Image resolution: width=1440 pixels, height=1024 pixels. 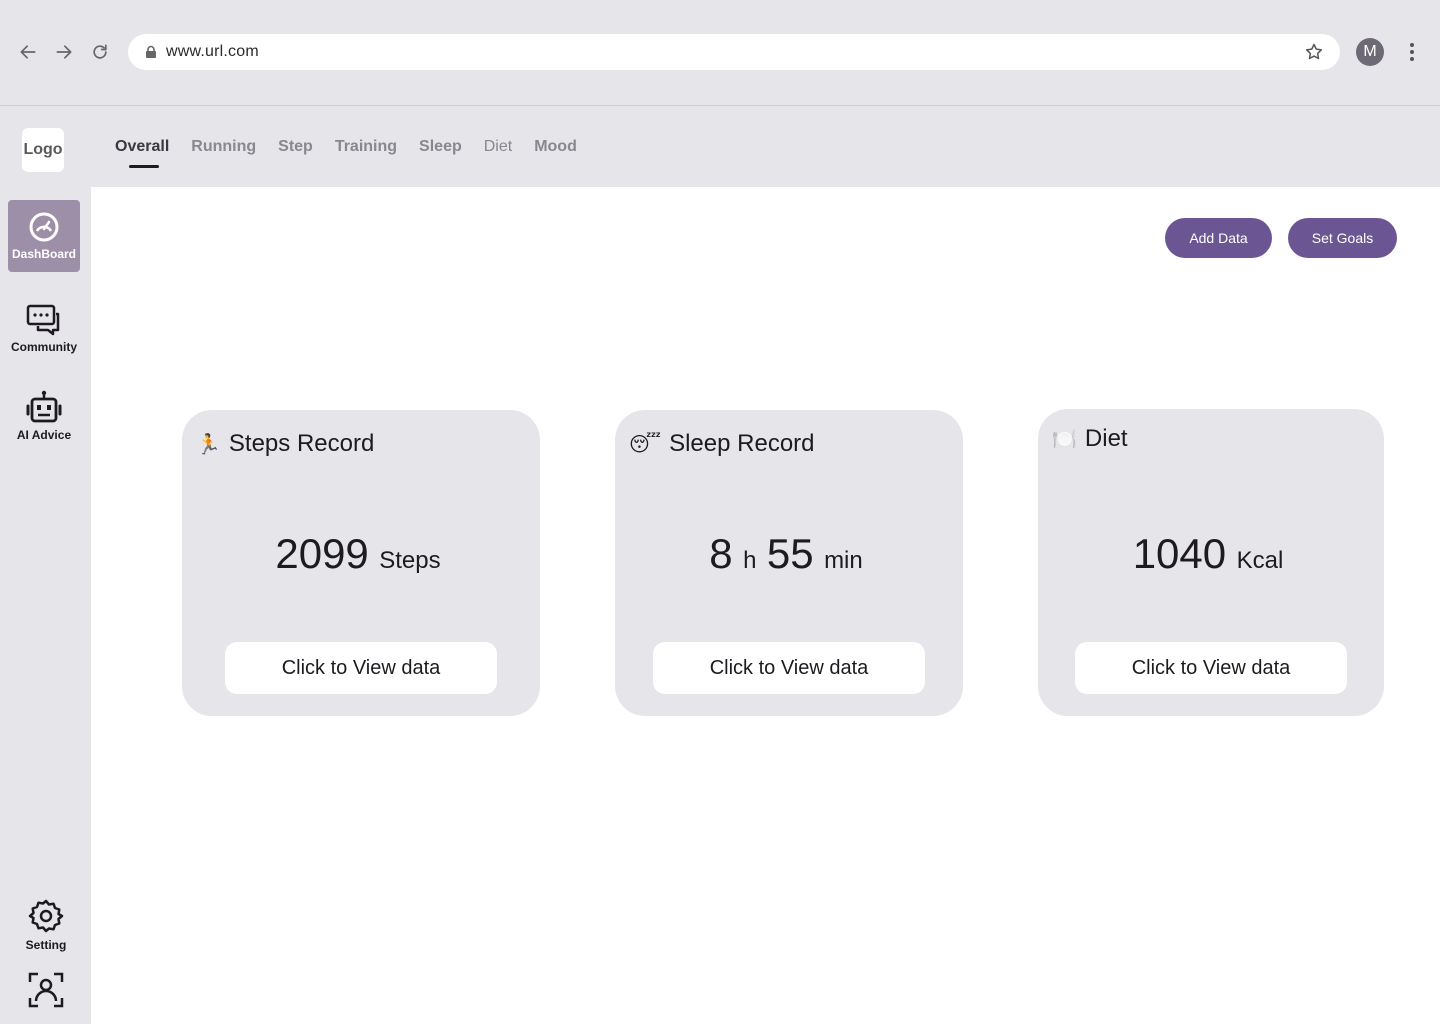 What do you see at coordinates (1211, 668) in the screenshot?
I see `view-diet-button: Click to View data` at bounding box center [1211, 668].